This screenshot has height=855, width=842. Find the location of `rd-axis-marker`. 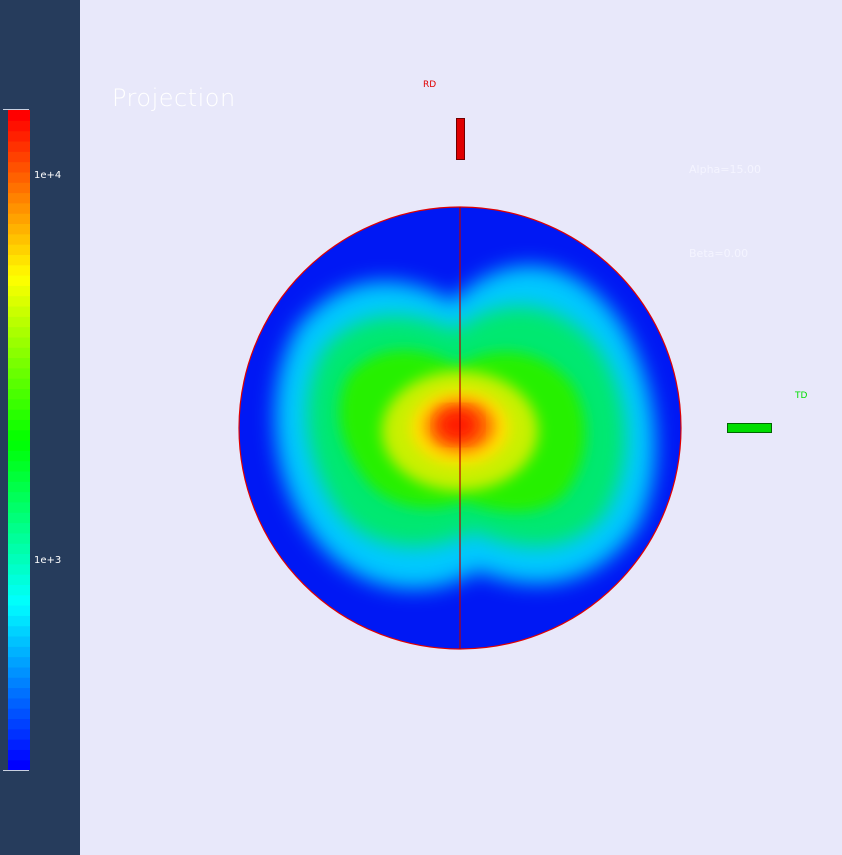

rd-axis-marker is located at coordinates (460, 139).